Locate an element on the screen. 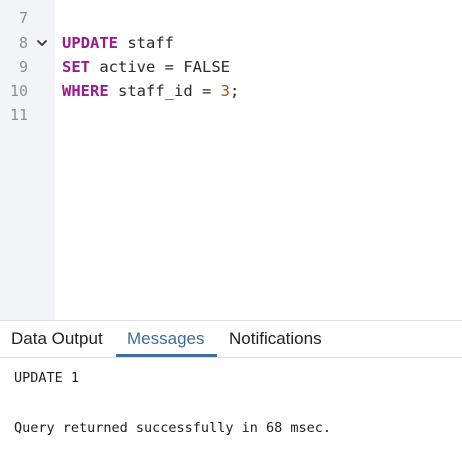 Image resolution: width=462 pixels, height=449 pixels. active-tab-indicator is located at coordinates (166, 355).